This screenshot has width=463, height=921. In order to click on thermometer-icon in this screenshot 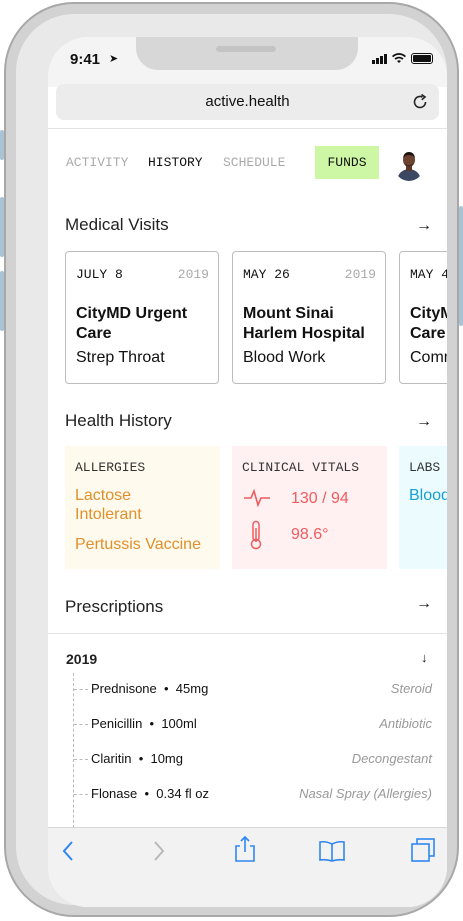, I will do `click(256, 535)`.